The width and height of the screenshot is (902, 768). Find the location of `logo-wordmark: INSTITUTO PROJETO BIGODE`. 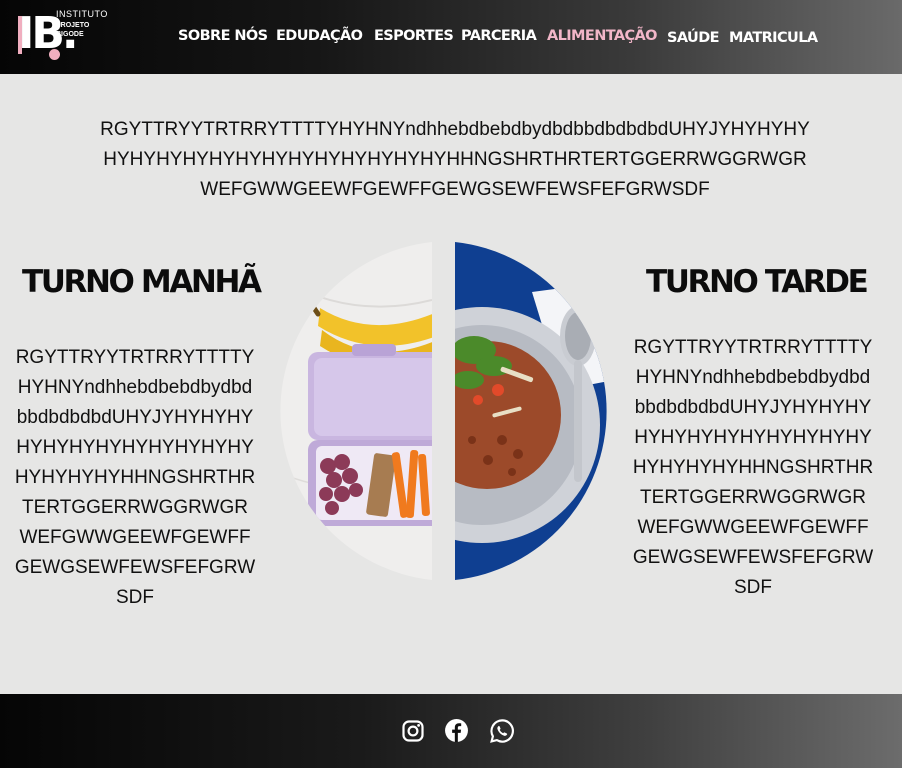

logo-wordmark: INSTITUTO PROJETO BIGODE is located at coordinates (82, 24).